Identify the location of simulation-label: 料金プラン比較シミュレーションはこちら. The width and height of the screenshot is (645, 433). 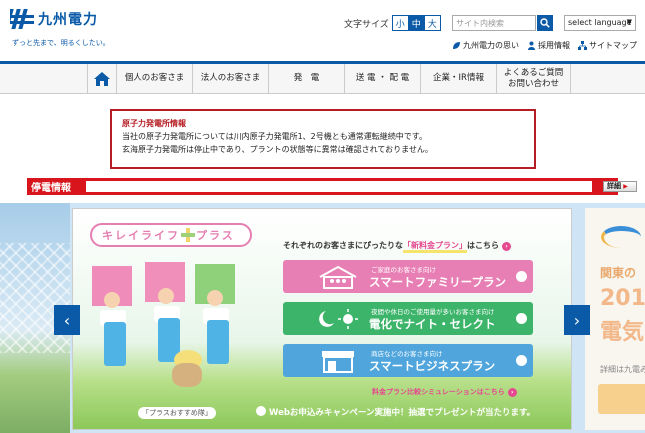
(438, 392).